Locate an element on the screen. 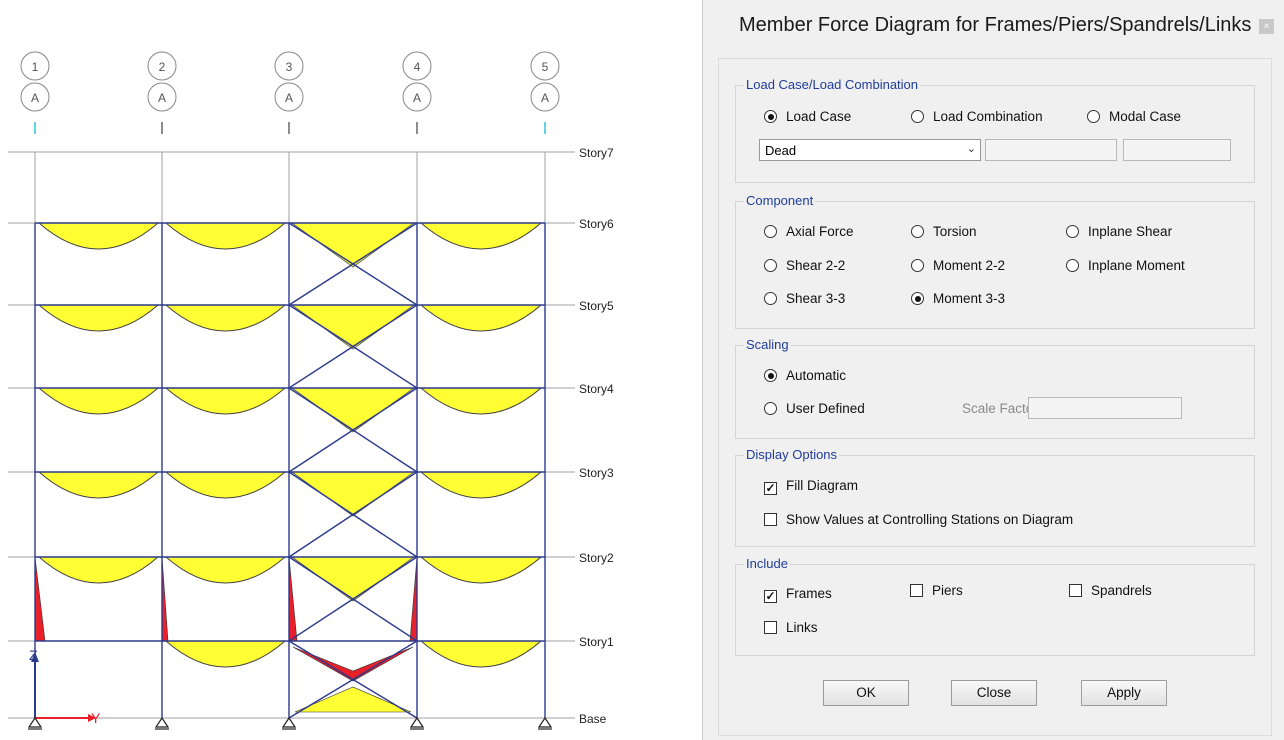 Image resolution: width=1284 pixels, height=740 pixels. scale-factor-input is located at coordinates (1105, 408).